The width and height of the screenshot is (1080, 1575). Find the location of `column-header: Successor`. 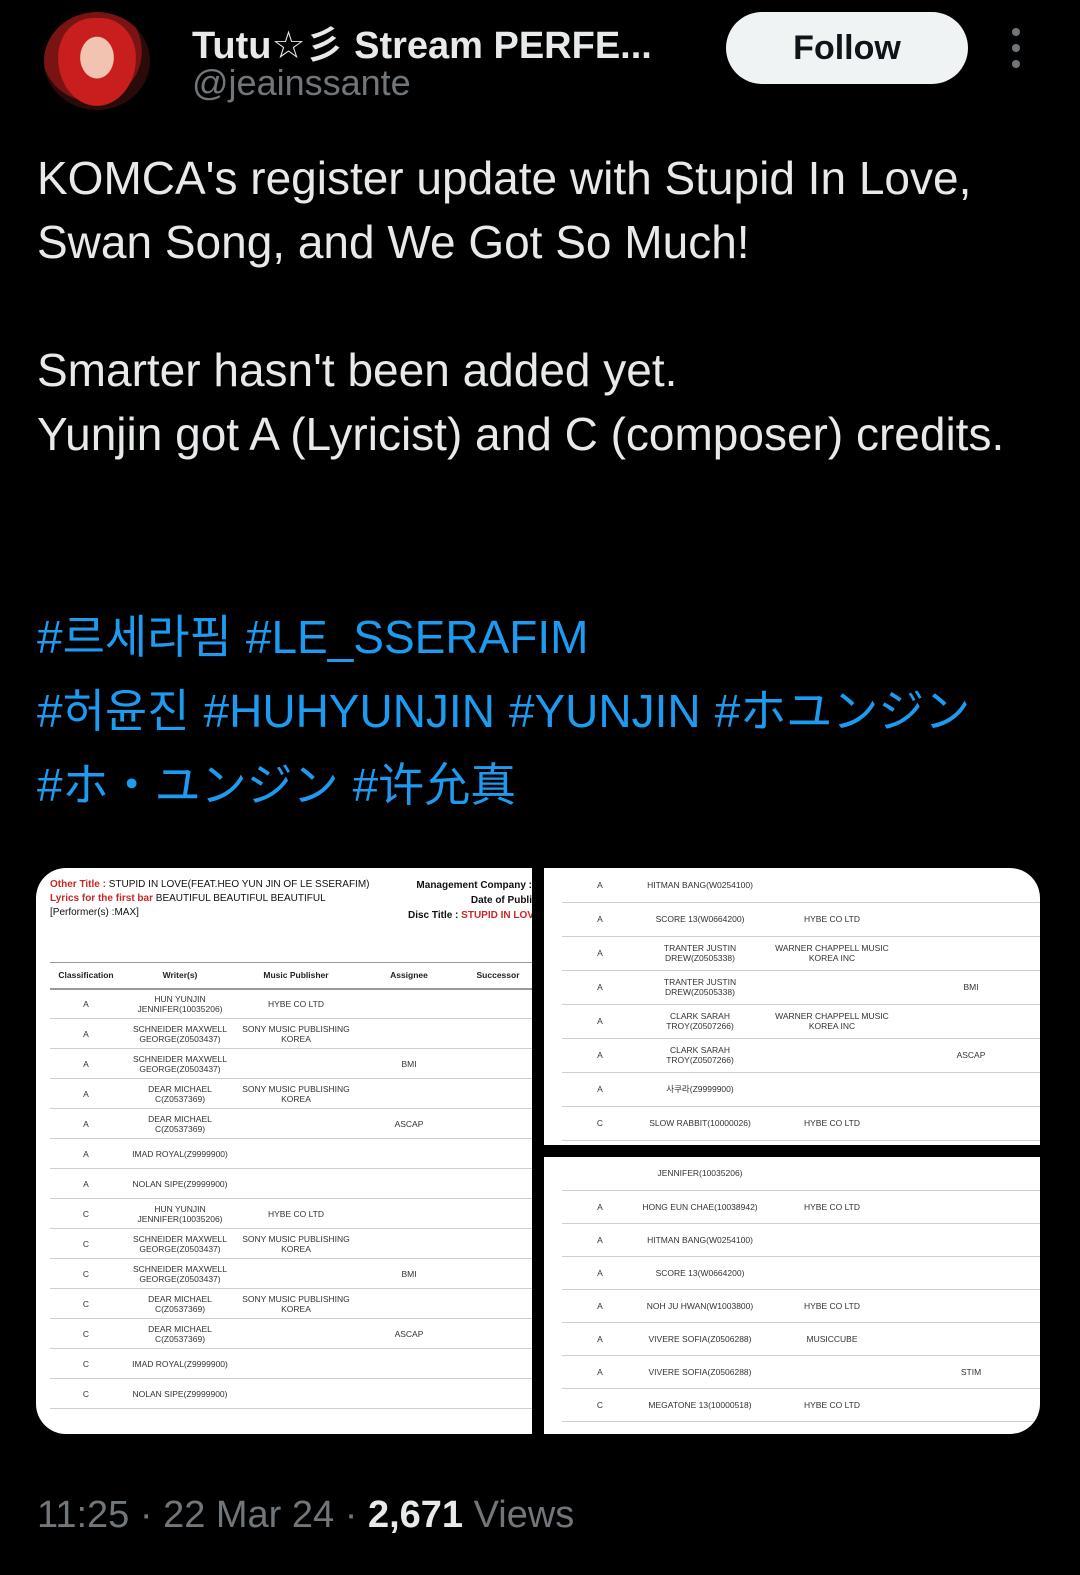

column-header: Successor is located at coordinates (498, 976).